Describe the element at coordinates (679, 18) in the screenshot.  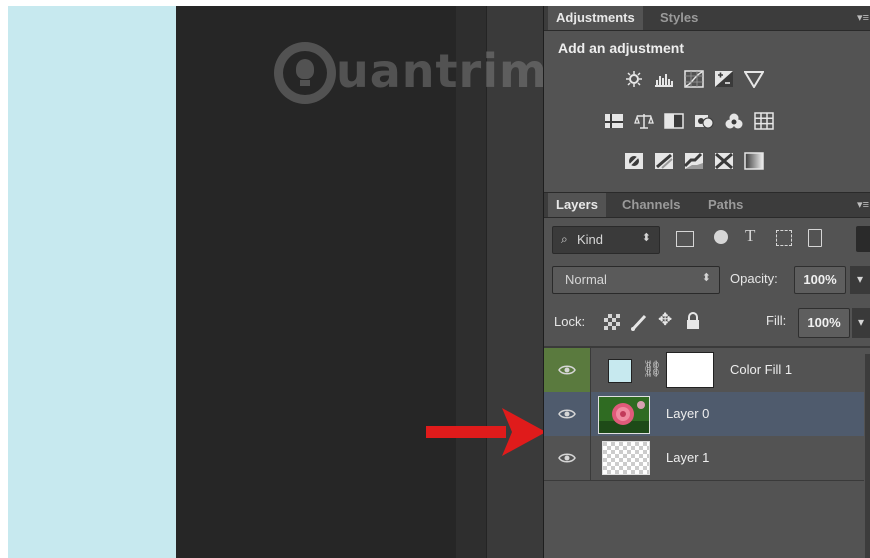
I see `tab-styles: Styles` at that location.